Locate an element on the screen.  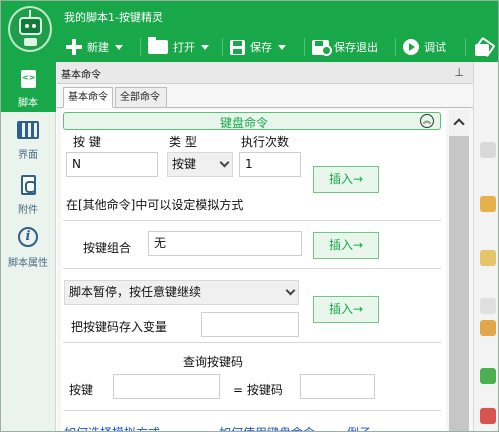
open-button: 打开 is located at coordinates (178, 47).